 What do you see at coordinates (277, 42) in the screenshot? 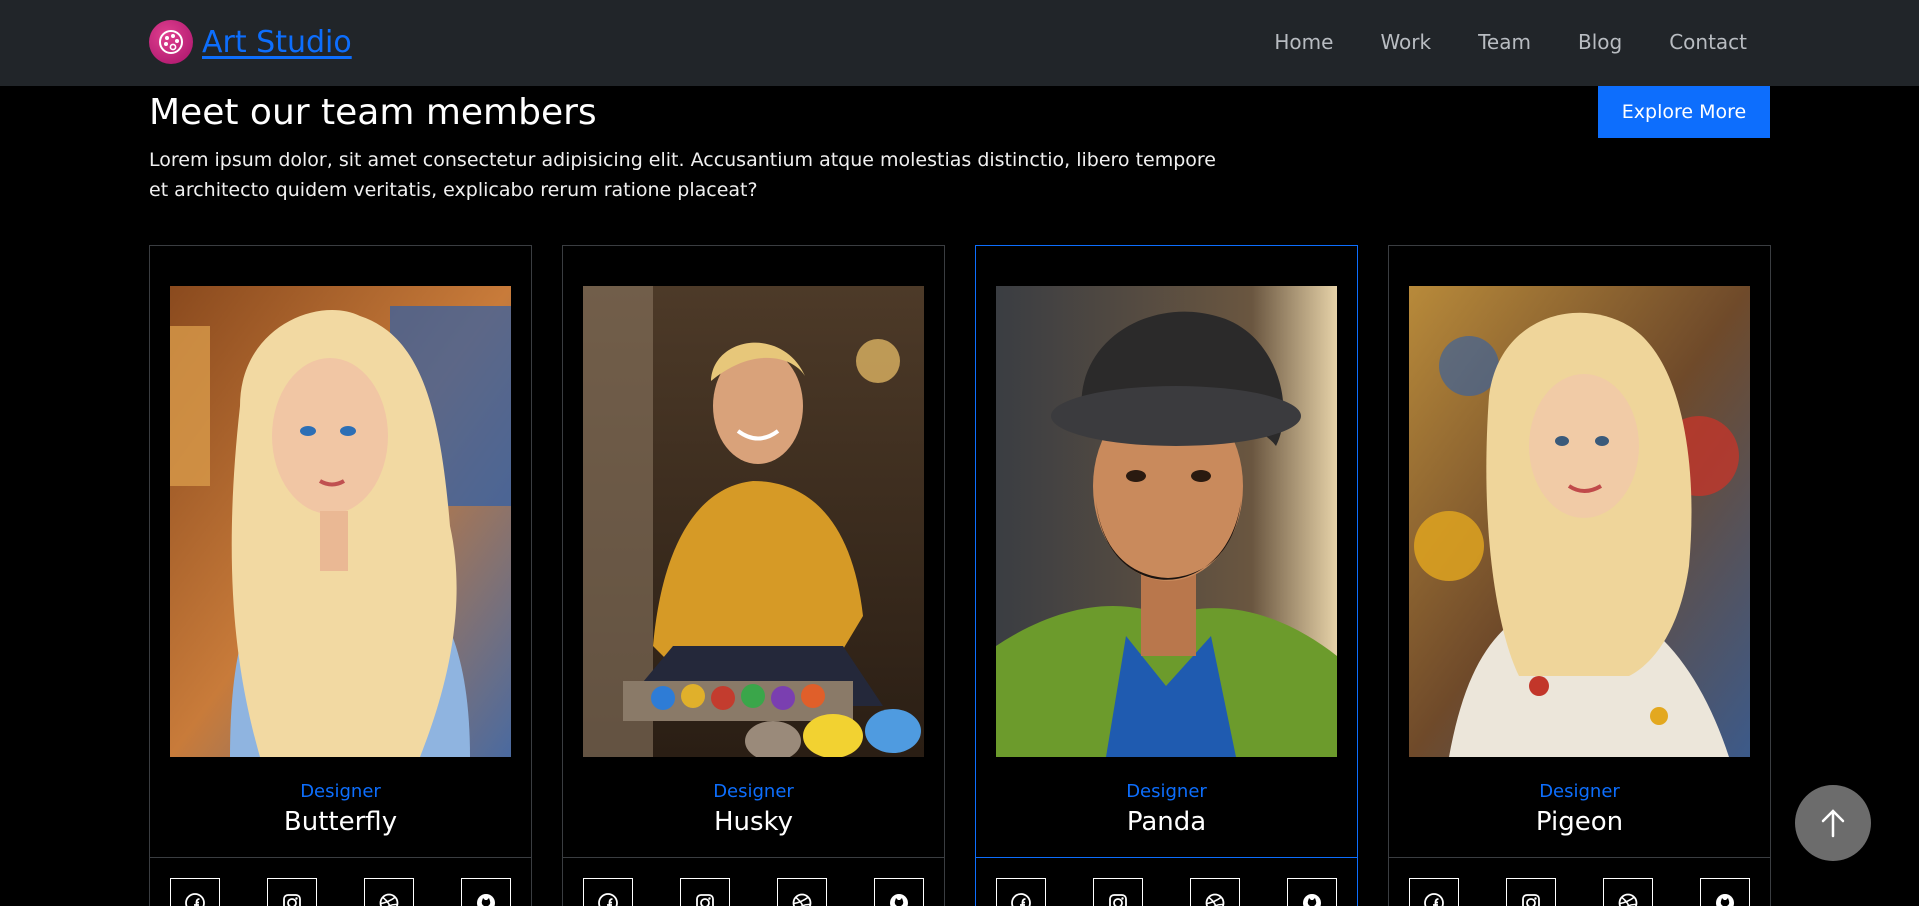
I see `brand-name: Art Studio` at bounding box center [277, 42].